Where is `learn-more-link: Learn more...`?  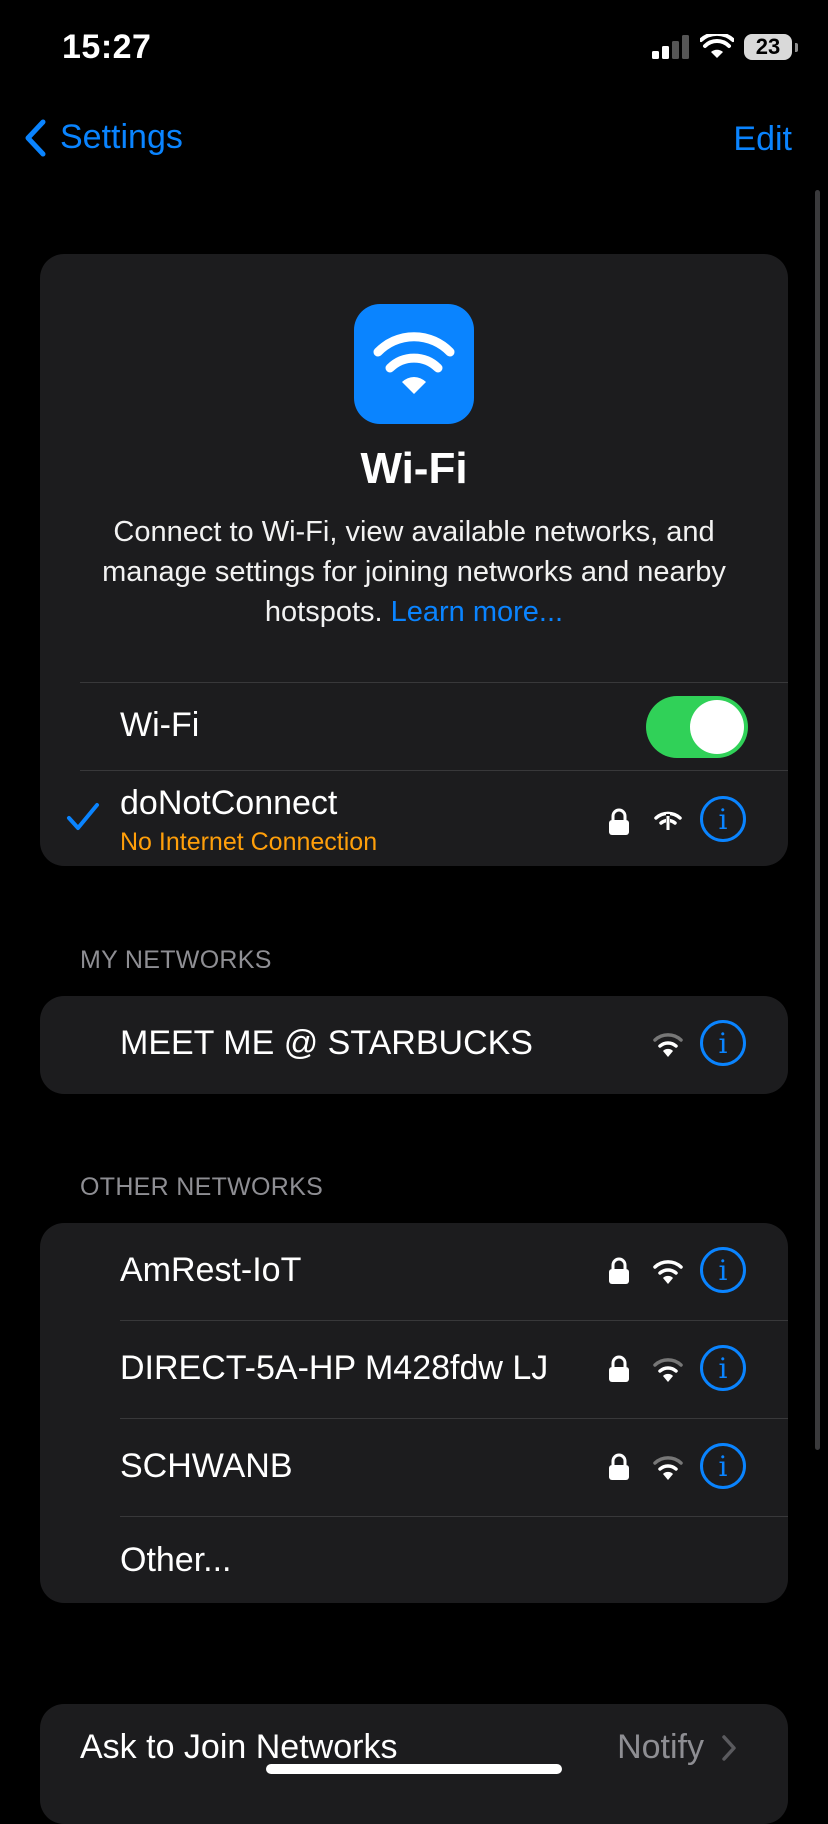 learn-more-link: Learn more... is located at coordinates (477, 612).